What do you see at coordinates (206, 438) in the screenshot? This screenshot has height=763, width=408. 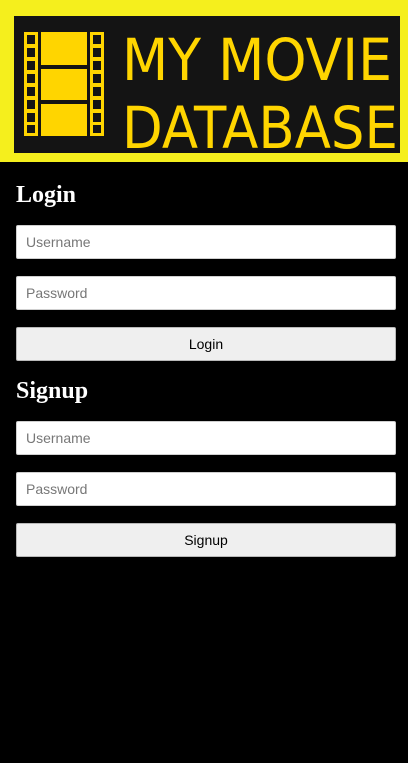 I see `signup-username-input` at bounding box center [206, 438].